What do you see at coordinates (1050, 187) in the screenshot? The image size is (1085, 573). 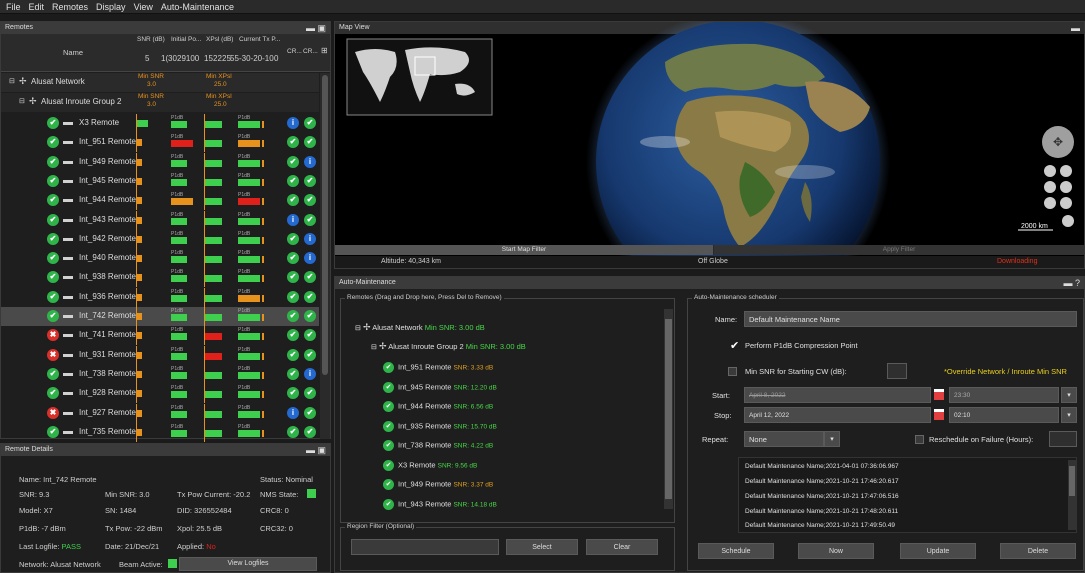 I see `rotate-left-icon` at bounding box center [1050, 187].